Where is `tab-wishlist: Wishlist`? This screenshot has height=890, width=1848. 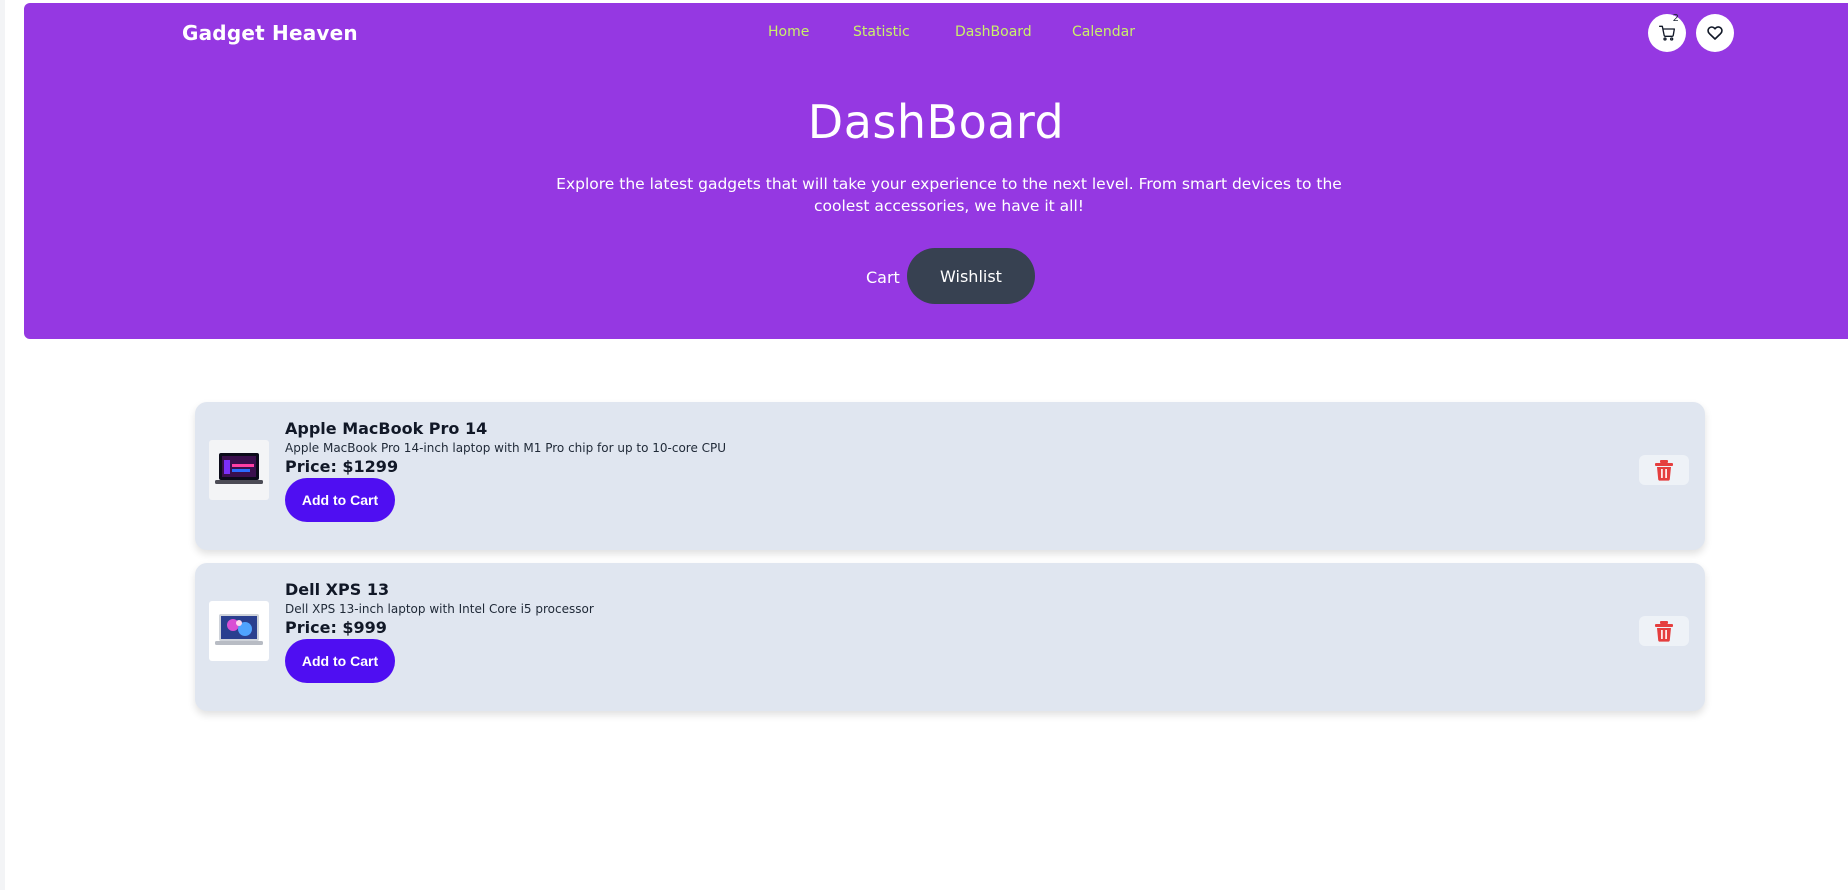
tab-wishlist: Wishlist is located at coordinates (971, 276).